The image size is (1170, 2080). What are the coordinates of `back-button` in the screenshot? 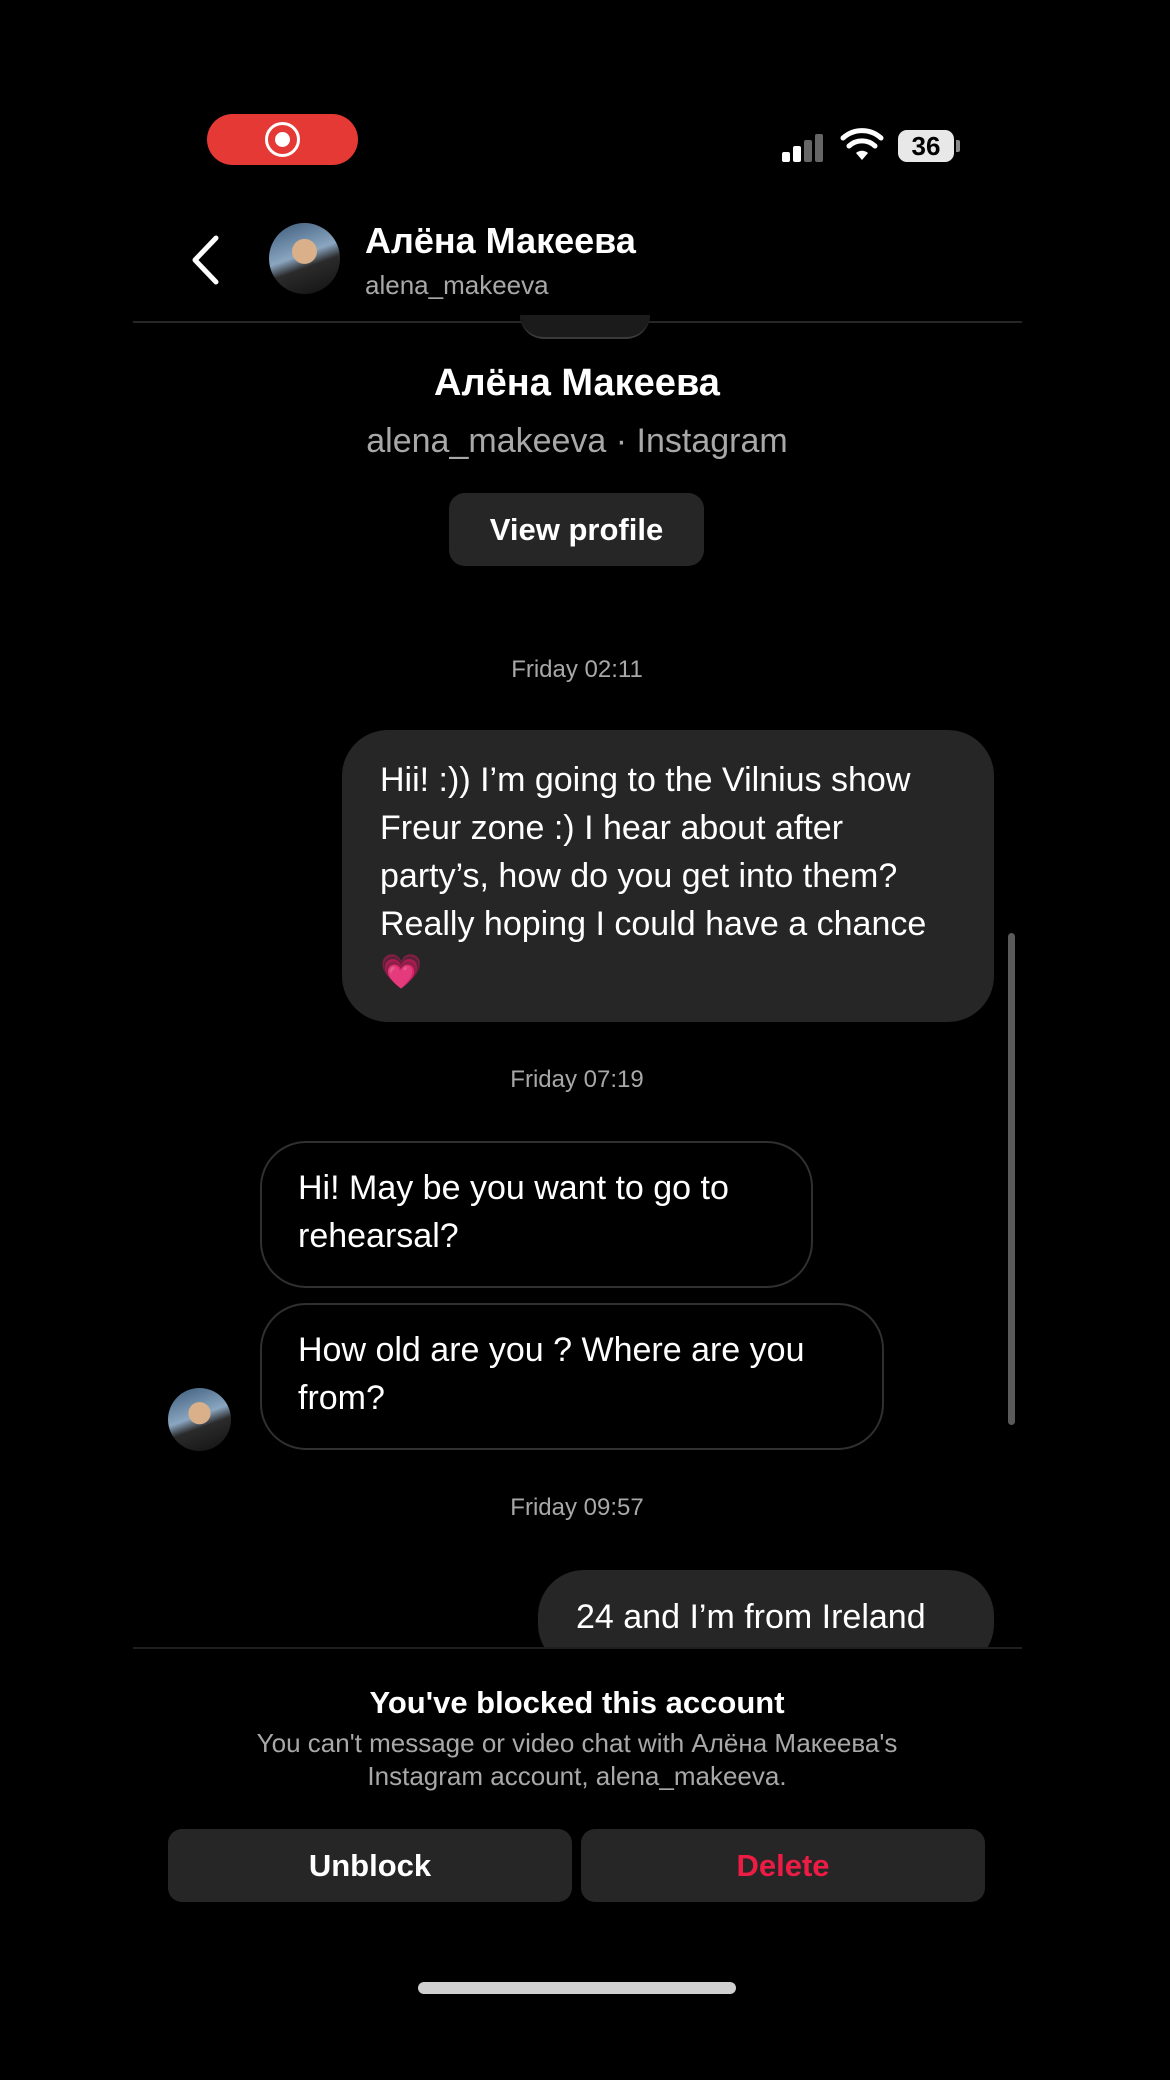 It's located at (208, 260).